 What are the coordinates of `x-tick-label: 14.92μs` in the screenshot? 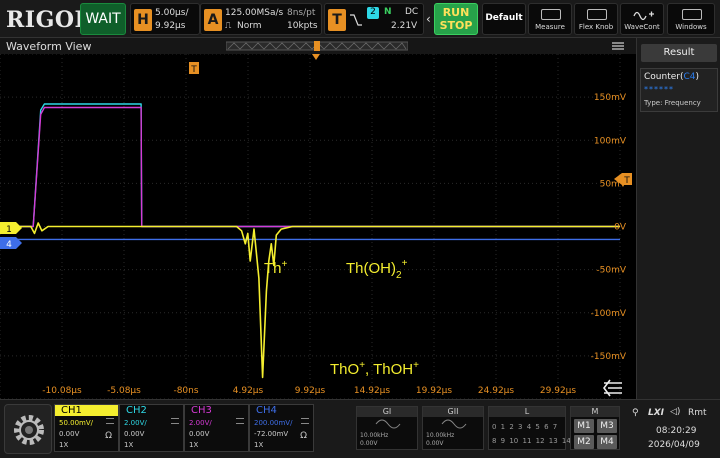 It's located at (372, 391).